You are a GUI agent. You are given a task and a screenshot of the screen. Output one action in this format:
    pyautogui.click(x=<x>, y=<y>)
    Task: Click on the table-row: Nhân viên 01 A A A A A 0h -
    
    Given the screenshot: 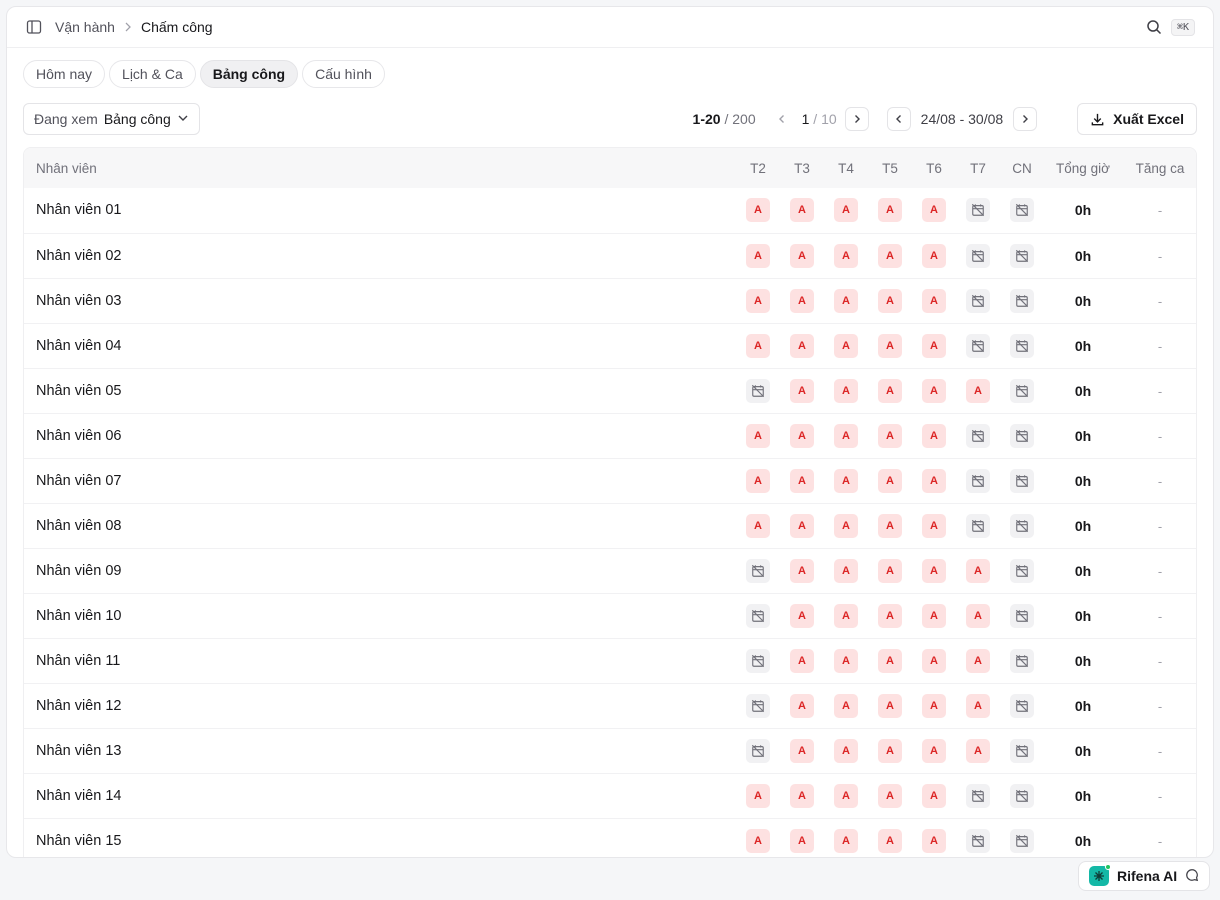 What is the action you would take?
    pyautogui.click(x=610, y=210)
    